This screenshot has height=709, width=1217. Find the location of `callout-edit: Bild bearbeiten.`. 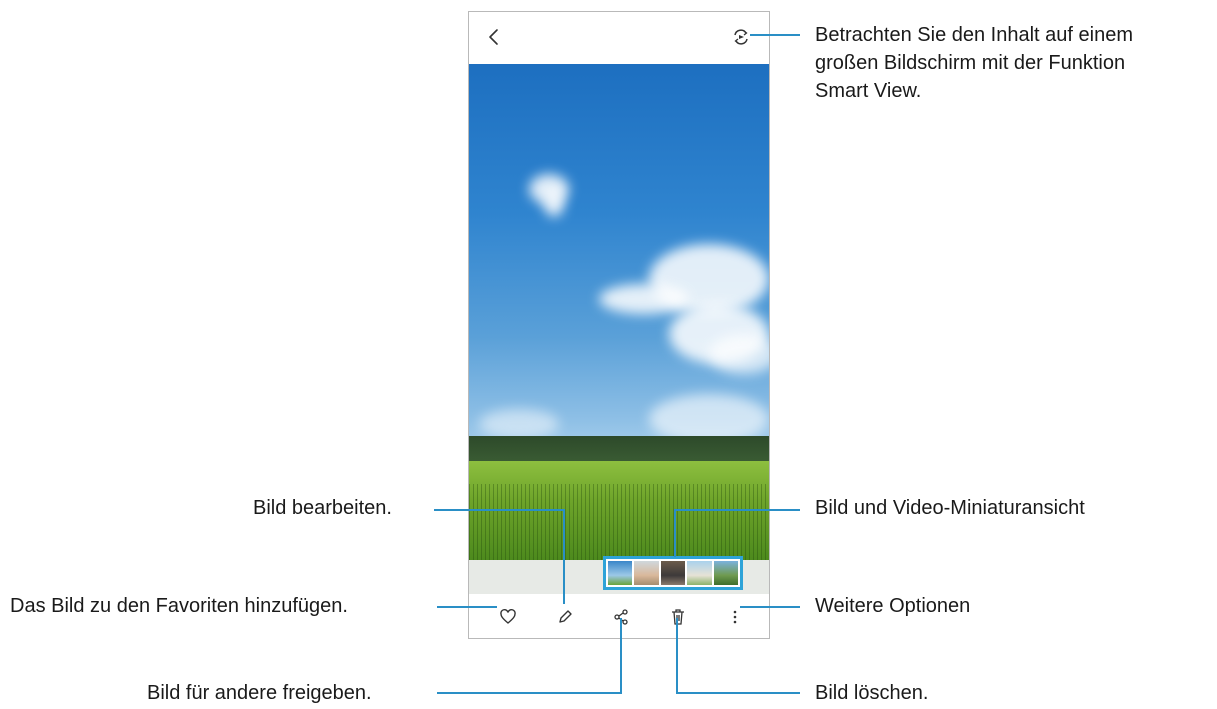

callout-edit: Bild bearbeiten. is located at coordinates (322, 508).